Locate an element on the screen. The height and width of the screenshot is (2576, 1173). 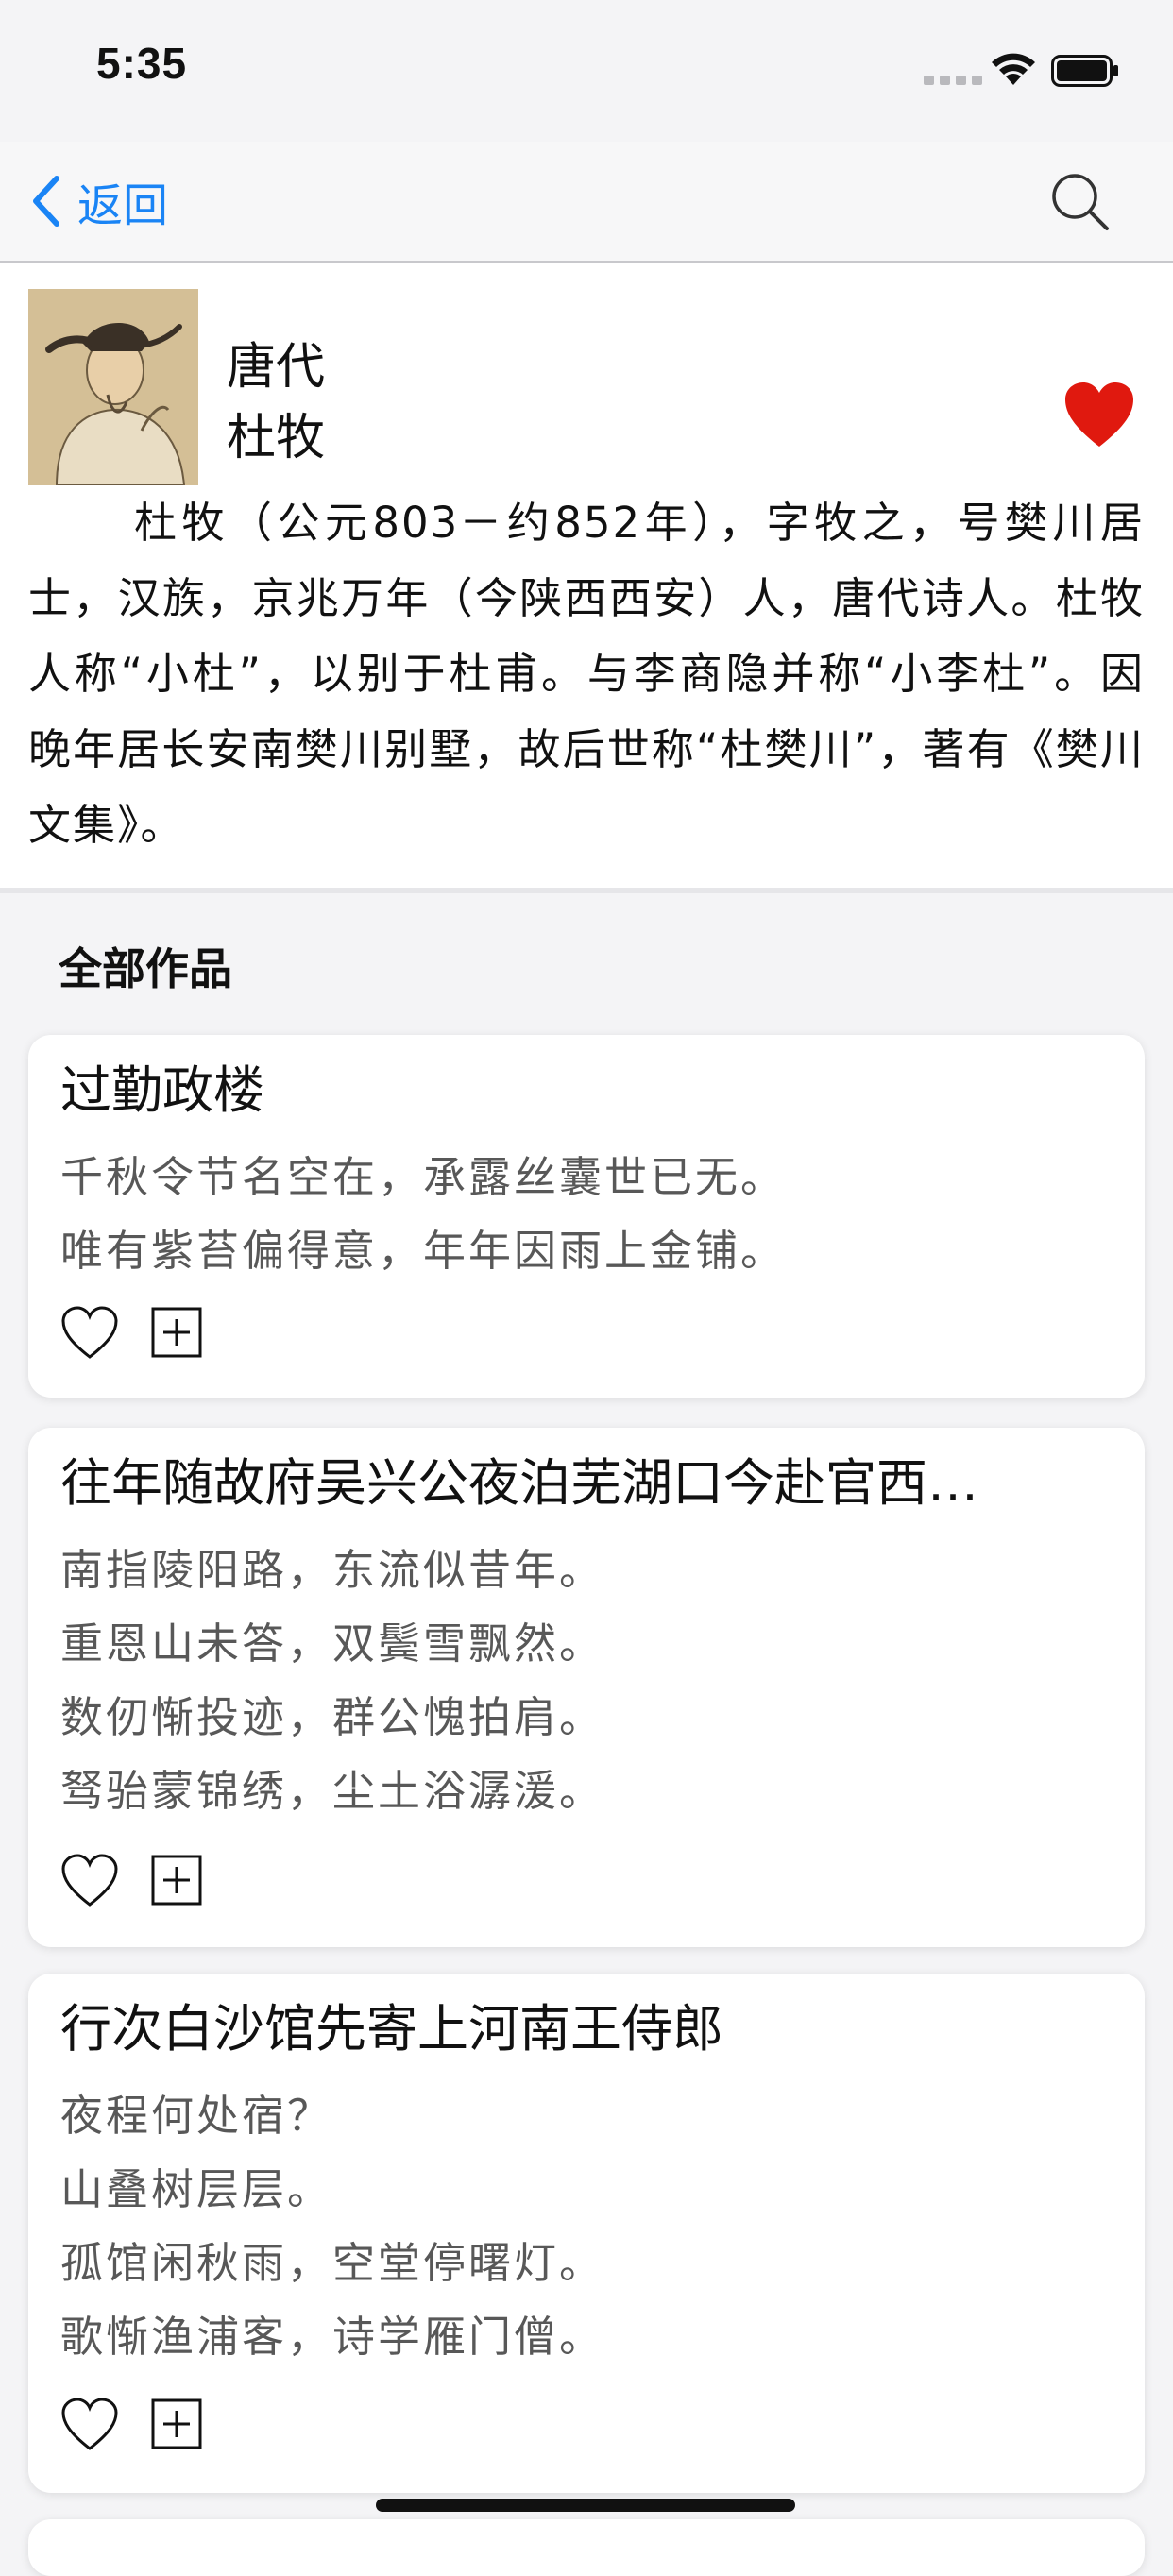
wifi-icon is located at coordinates (1014, 69).